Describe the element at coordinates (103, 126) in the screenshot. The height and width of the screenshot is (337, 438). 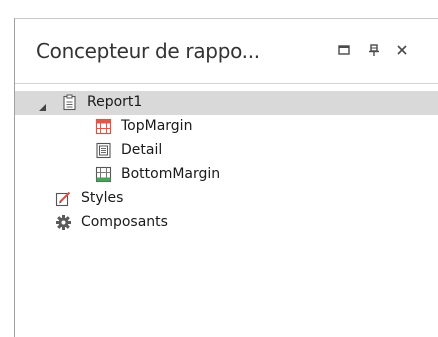
I see `top-margin-band-icon` at that location.